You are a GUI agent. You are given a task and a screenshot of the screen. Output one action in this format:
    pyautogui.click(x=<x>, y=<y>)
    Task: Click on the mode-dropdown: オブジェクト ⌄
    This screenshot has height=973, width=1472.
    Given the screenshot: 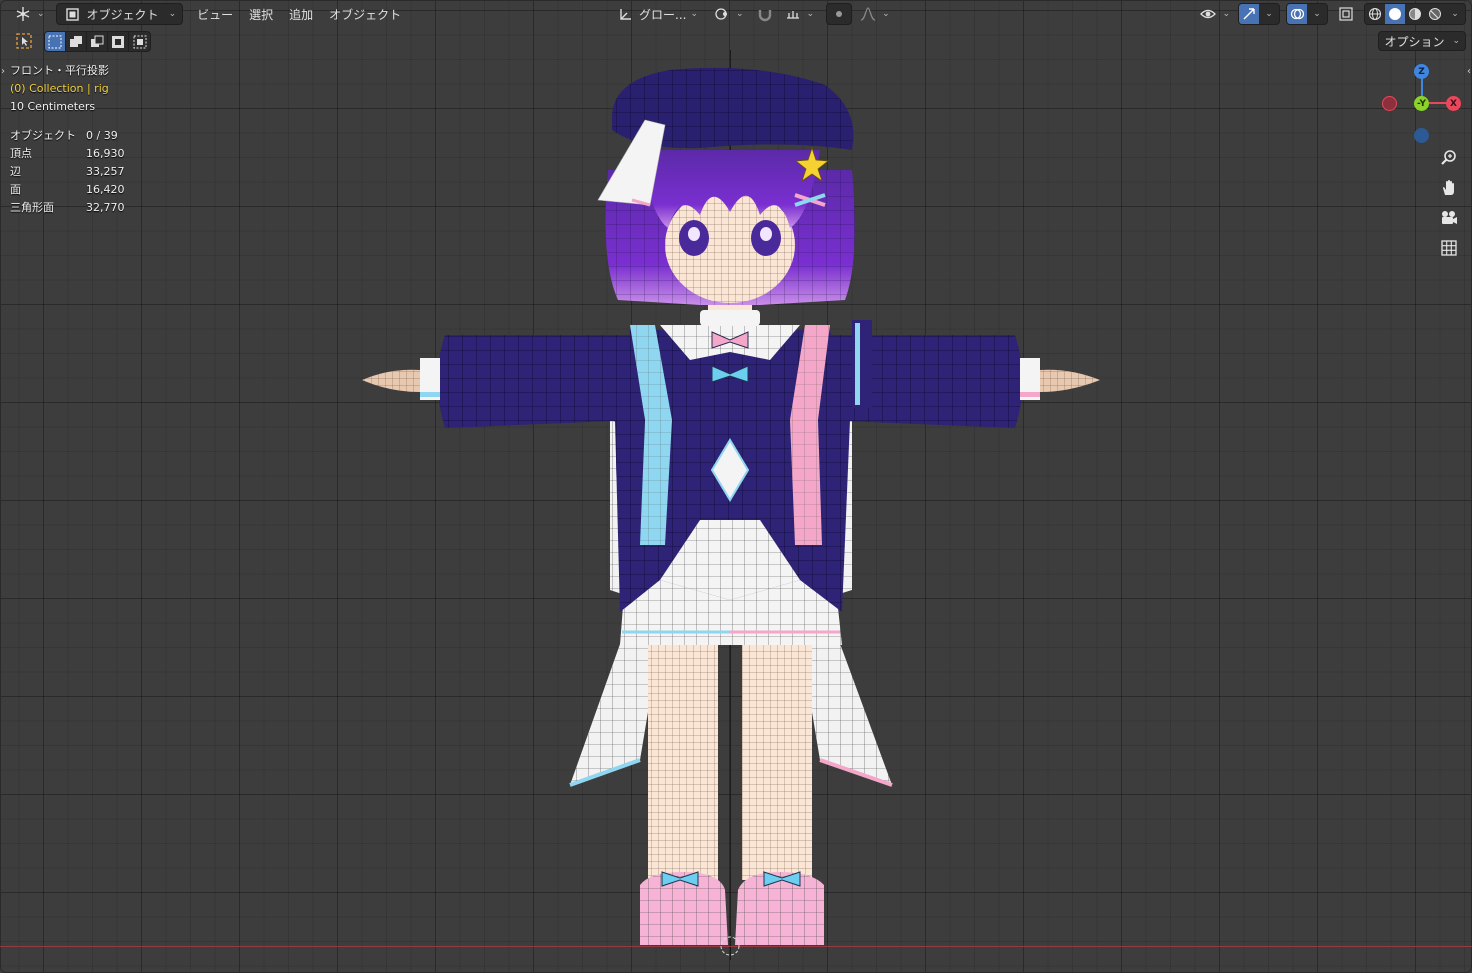 What is the action you would take?
    pyautogui.click(x=119, y=14)
    